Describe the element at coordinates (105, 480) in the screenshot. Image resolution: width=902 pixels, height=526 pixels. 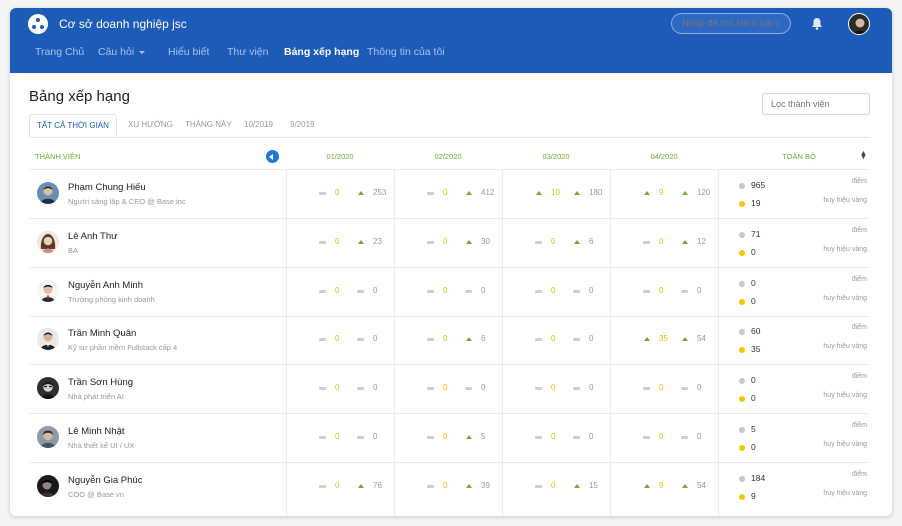
I see `member-name: Nguyễn Gia Phúc` at that location.